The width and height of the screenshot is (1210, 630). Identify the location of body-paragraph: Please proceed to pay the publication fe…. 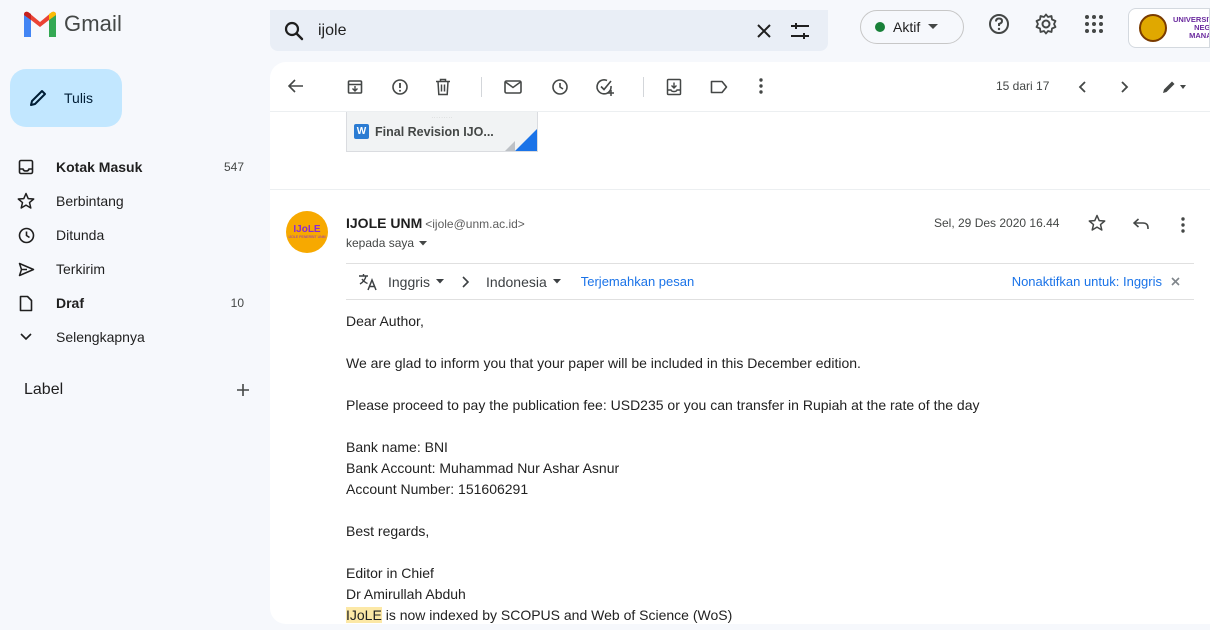
(663, 405).